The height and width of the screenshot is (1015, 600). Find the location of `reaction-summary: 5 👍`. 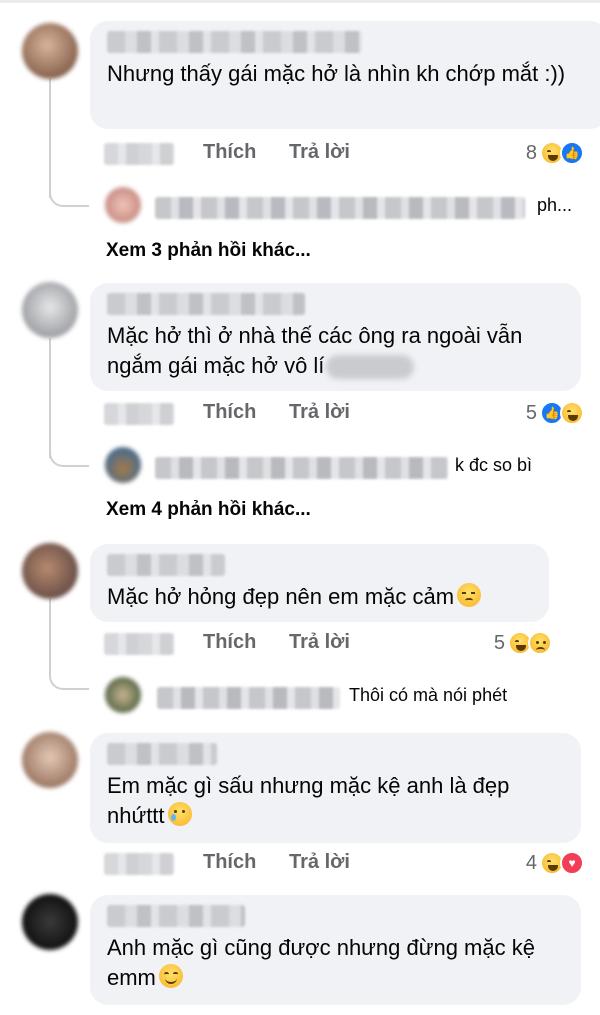

reaction-summary: 5 👍 is located at coordinates (555, 413).